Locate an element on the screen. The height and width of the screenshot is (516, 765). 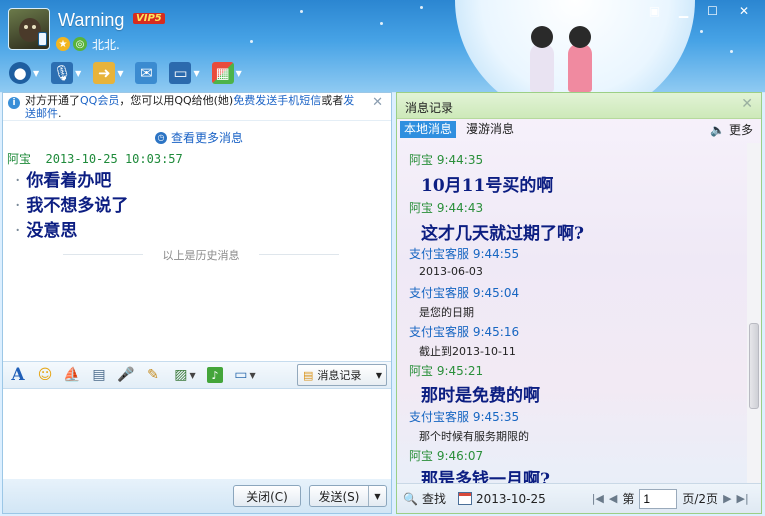
scrollbar-thumb is located at coordinates (754, 366).